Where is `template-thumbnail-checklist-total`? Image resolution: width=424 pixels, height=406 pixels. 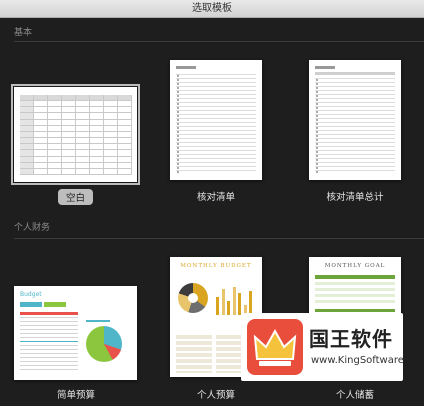 template-thumbnail-checklist-total is located at coordinates (355, 120).